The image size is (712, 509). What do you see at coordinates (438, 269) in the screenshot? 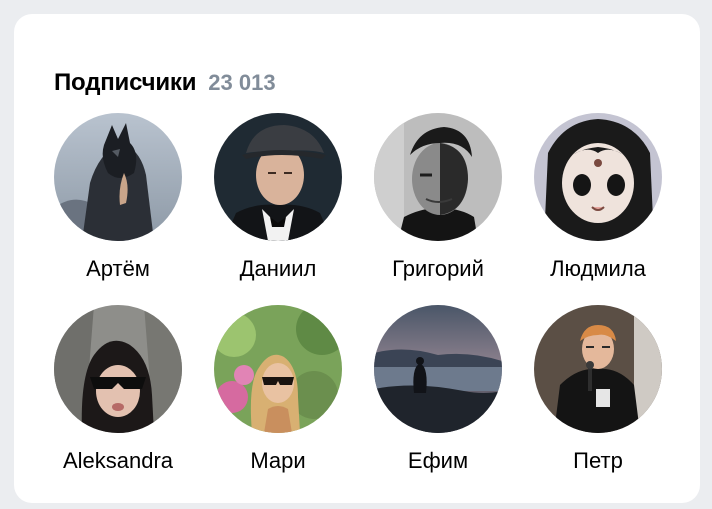
I see `follower-name: Григорий` at bounding box center [438, 269].